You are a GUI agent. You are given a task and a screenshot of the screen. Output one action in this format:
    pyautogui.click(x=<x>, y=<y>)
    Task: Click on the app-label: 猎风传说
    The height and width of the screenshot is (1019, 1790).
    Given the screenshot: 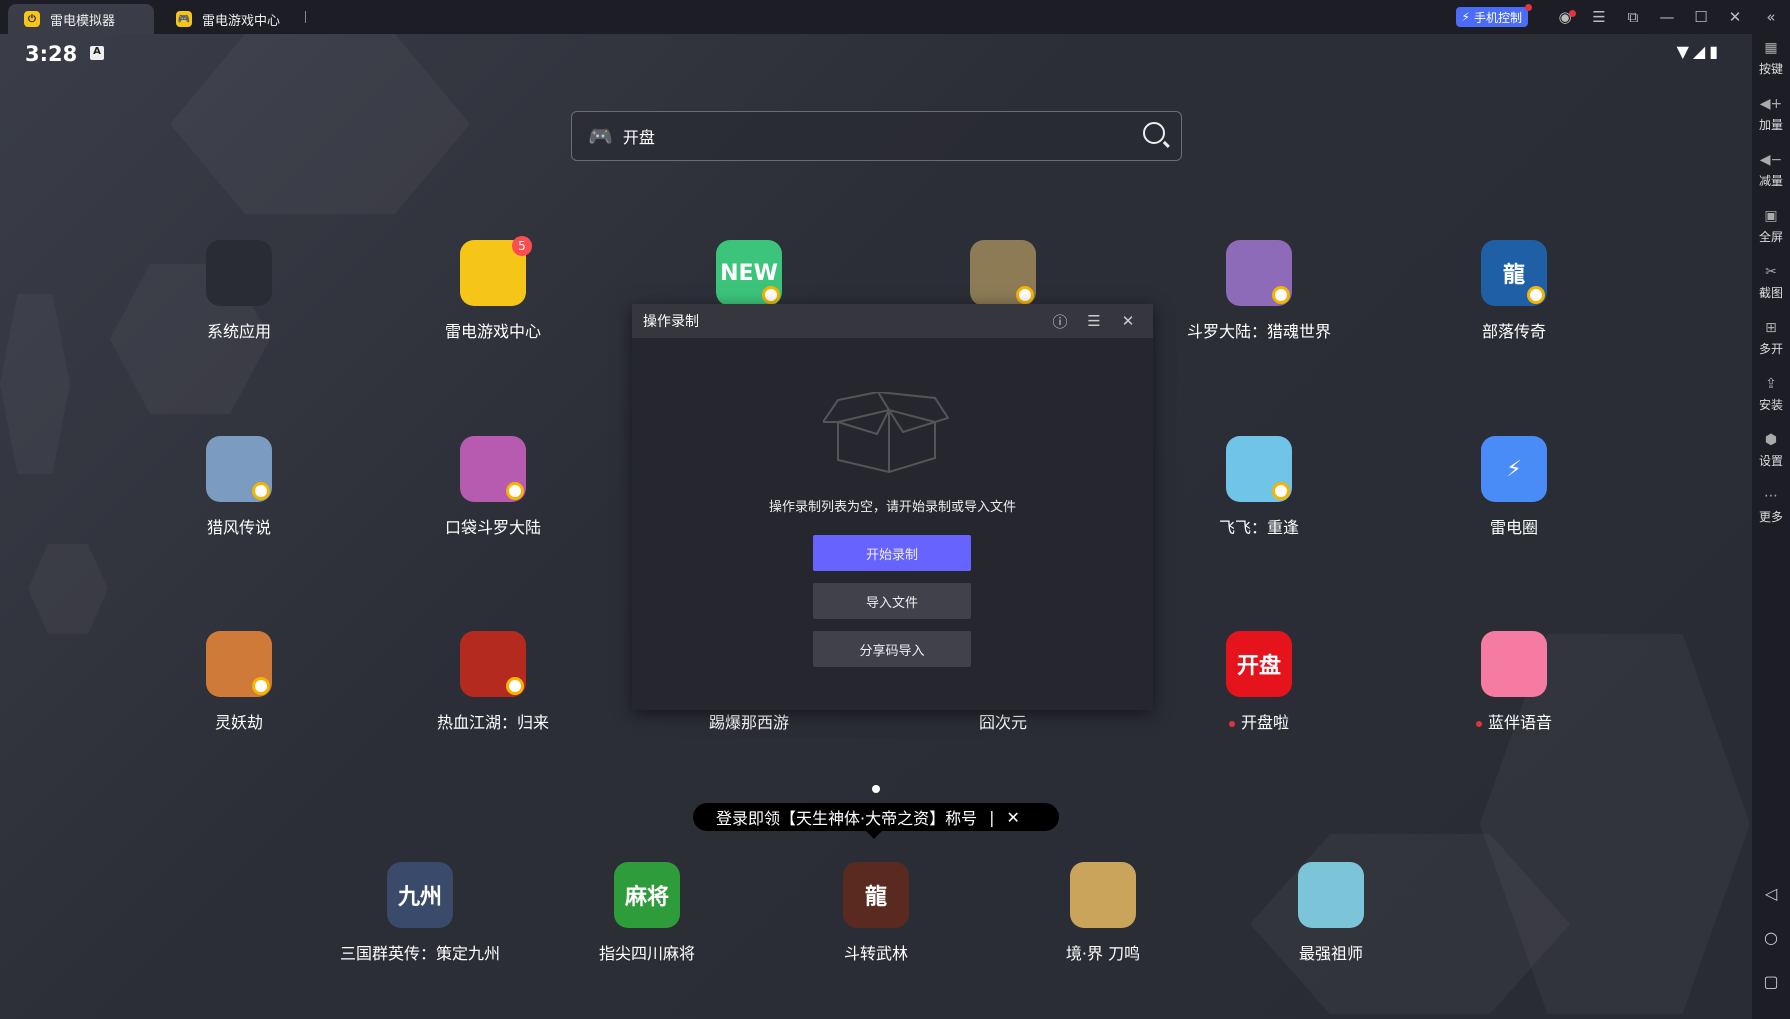 What is the action you would take?
    pyautogui.click(x=238, y=527)
    